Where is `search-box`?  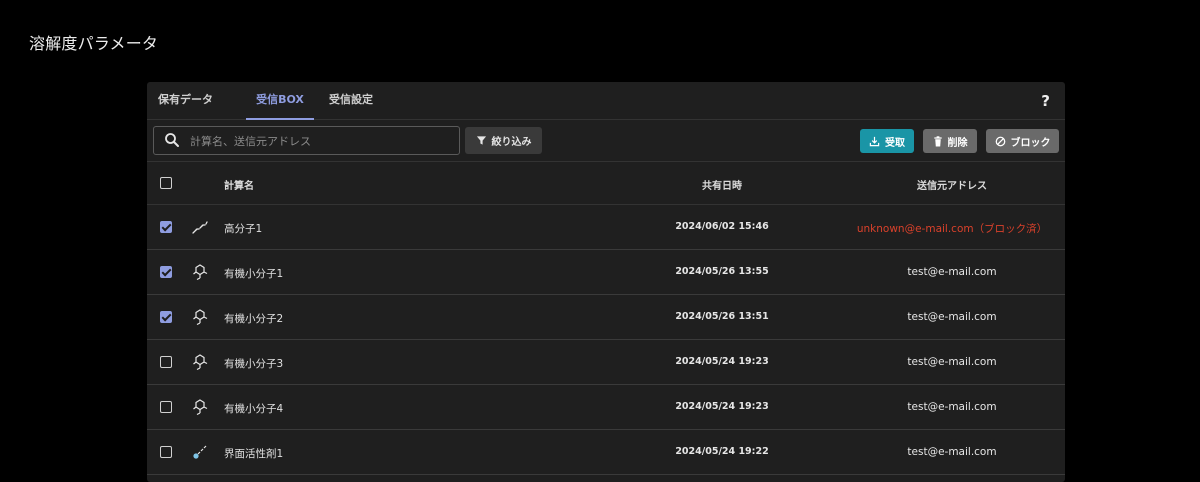
search-box is located at coordinates (306, 141).